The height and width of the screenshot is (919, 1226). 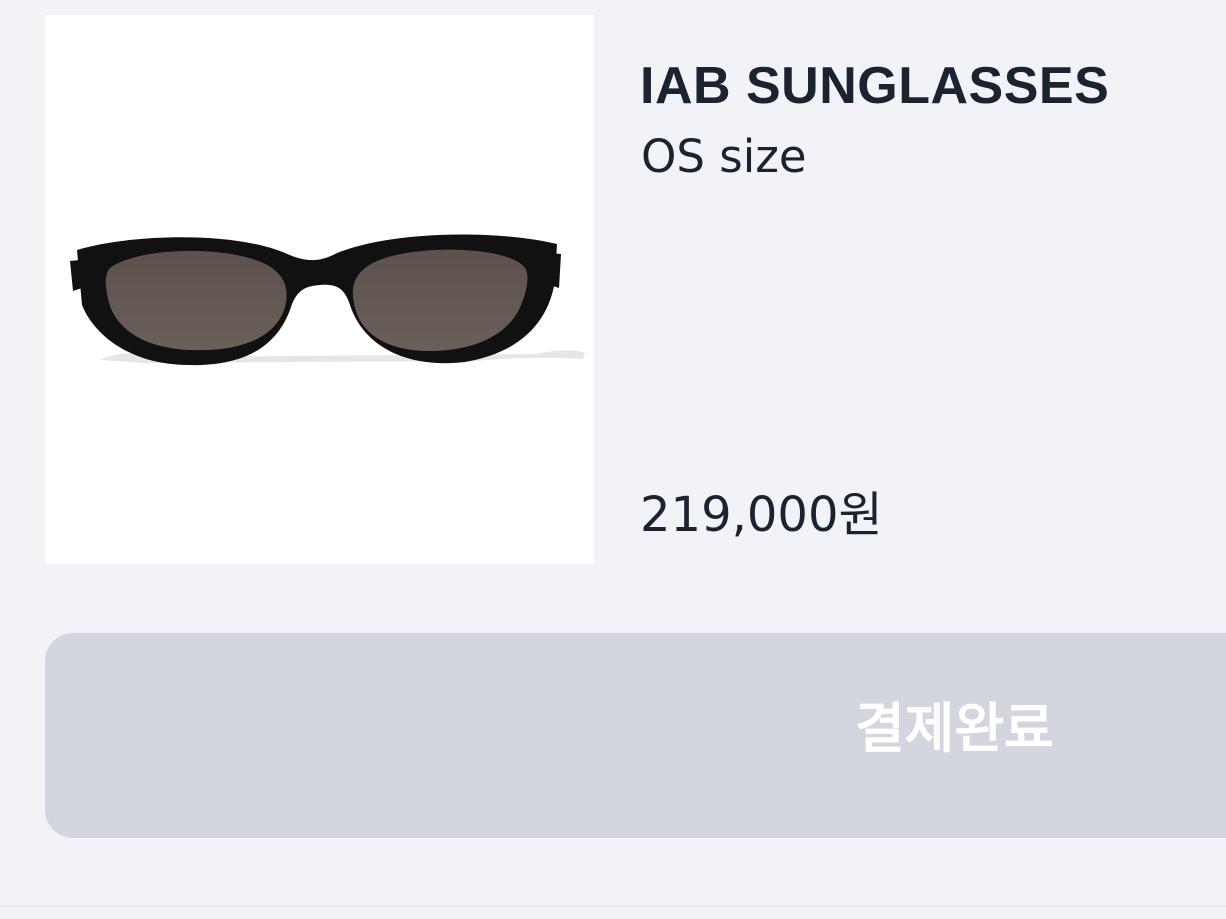 What do you see at coordinates (327, 300) in the screenshot?
I see `sunglasses-icon` at bounding box center [327, 300].